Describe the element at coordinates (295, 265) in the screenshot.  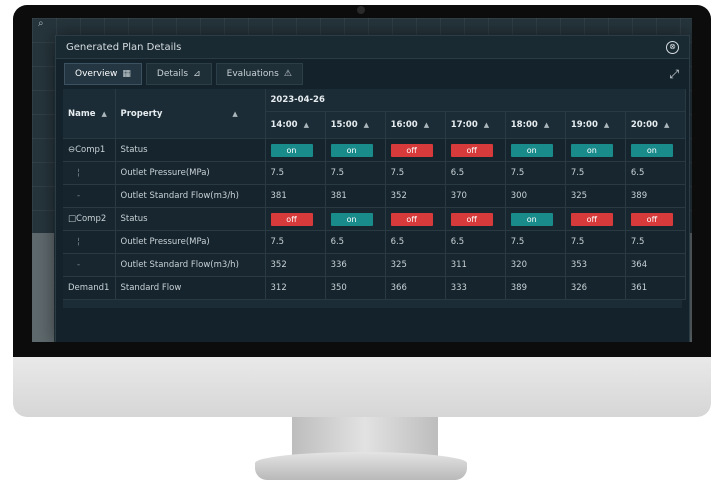
I see `table-cell: 352` at that location.